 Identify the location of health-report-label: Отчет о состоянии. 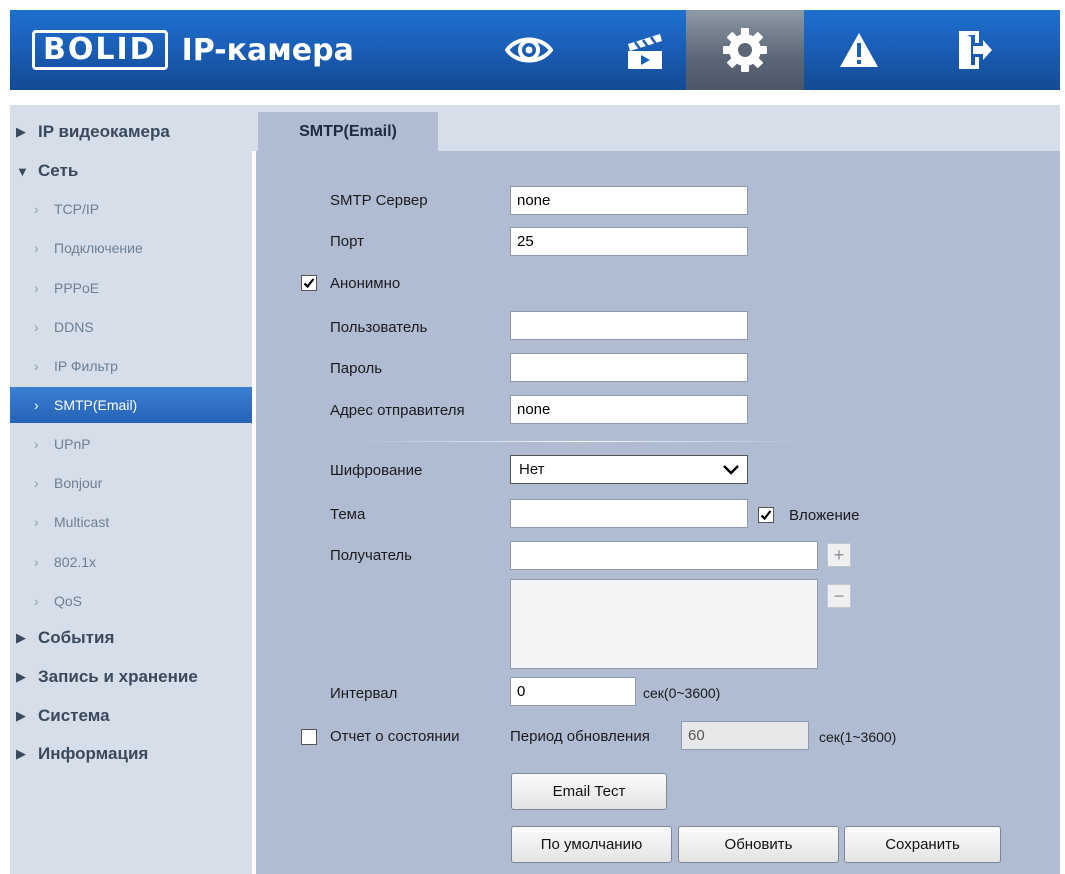
(395, 736).